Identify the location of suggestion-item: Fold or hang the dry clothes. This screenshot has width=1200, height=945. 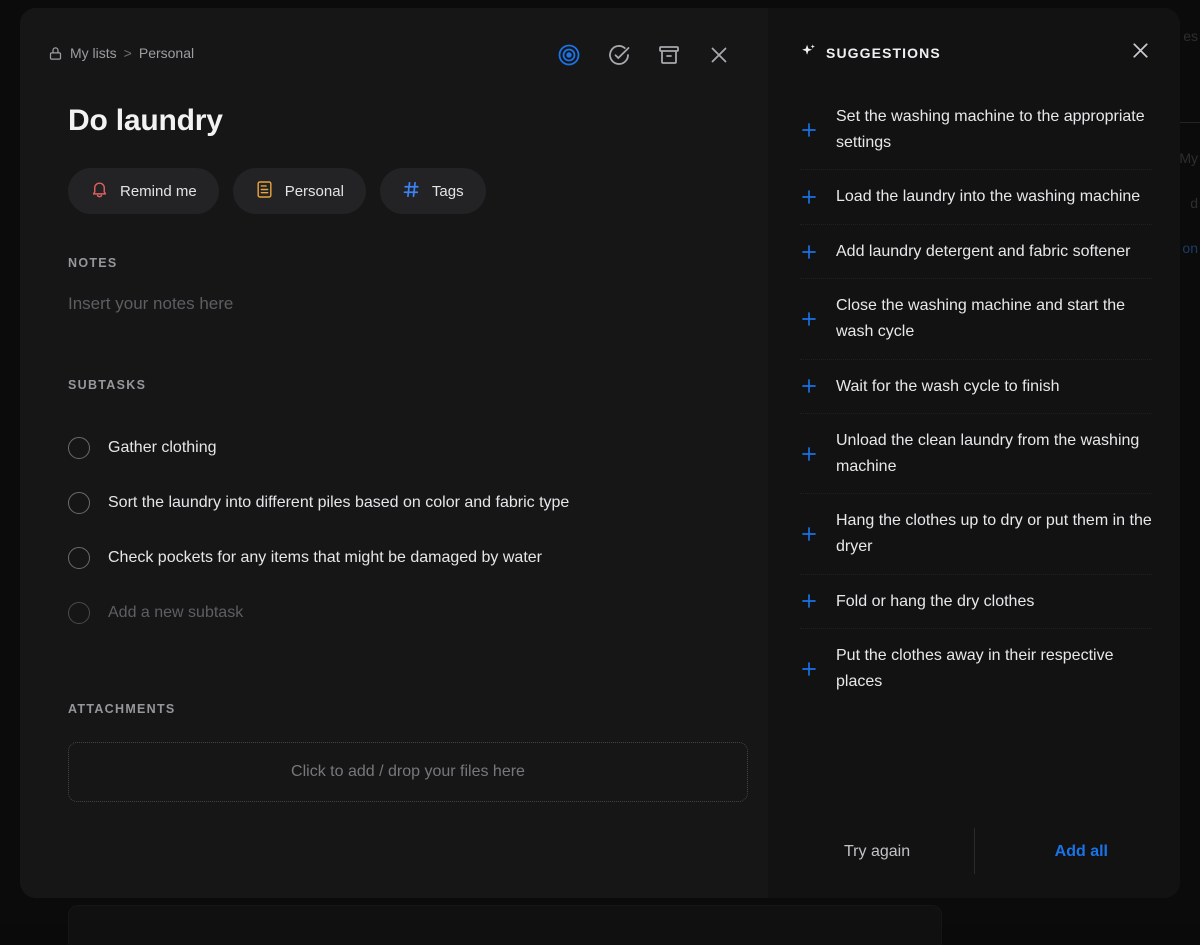
(976, 602).